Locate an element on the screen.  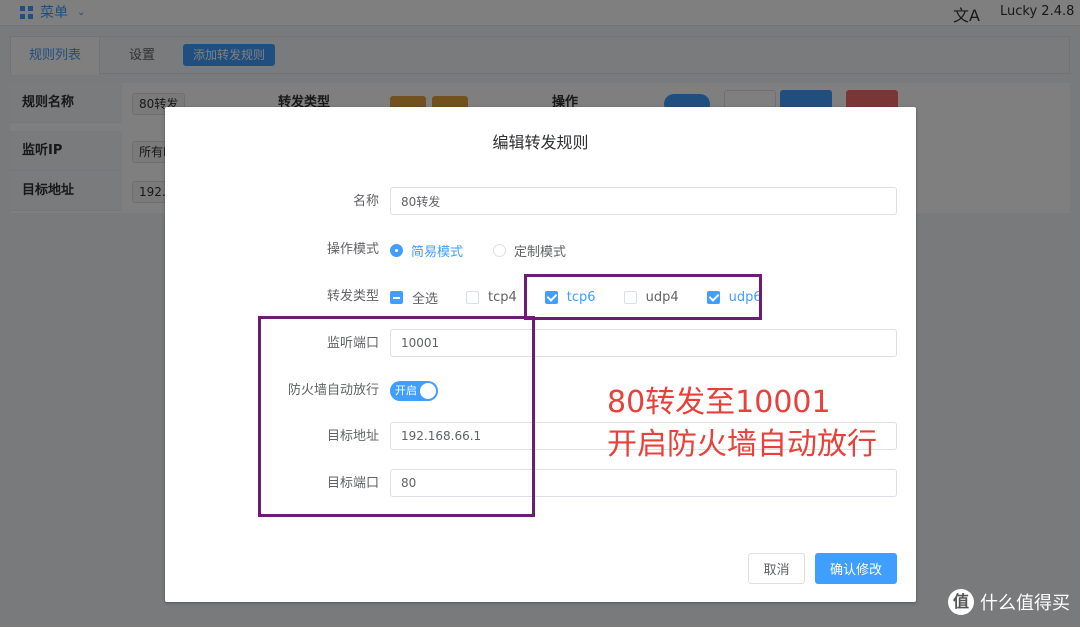
checkbox-icon is located at coordinates (473, 297).